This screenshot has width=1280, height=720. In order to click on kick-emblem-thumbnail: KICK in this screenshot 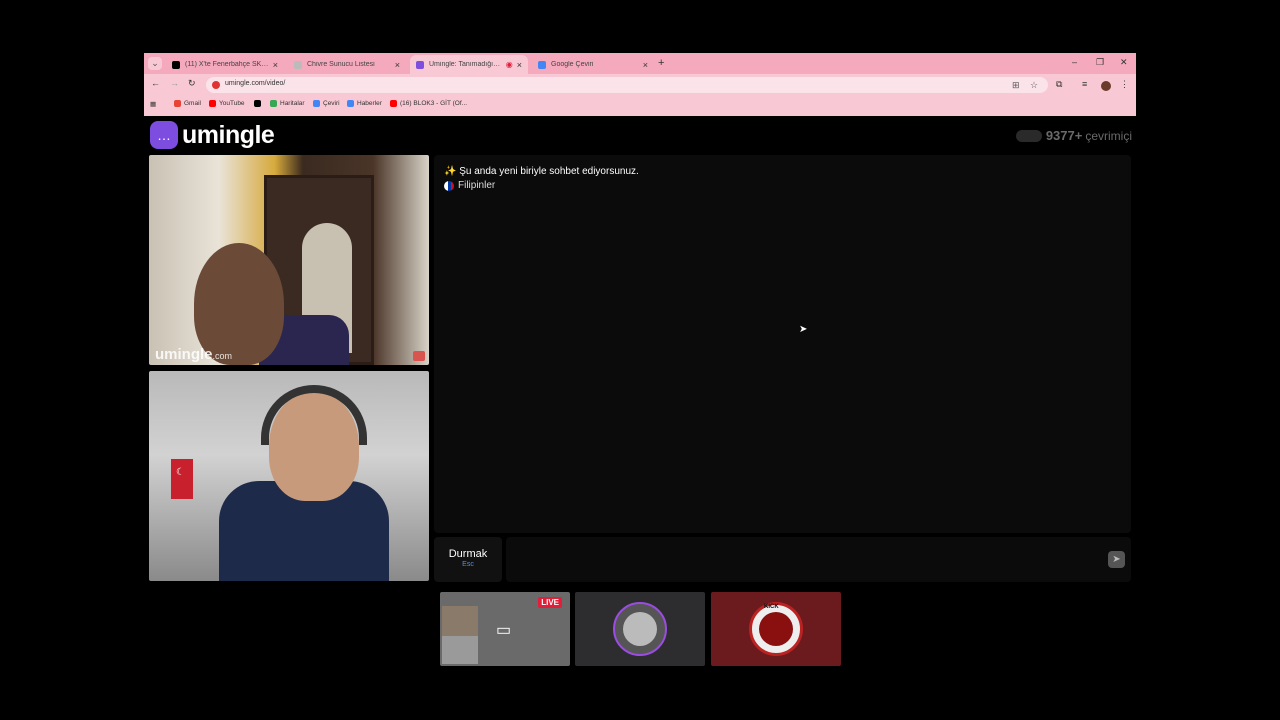, I will do `click(776, 629)`.